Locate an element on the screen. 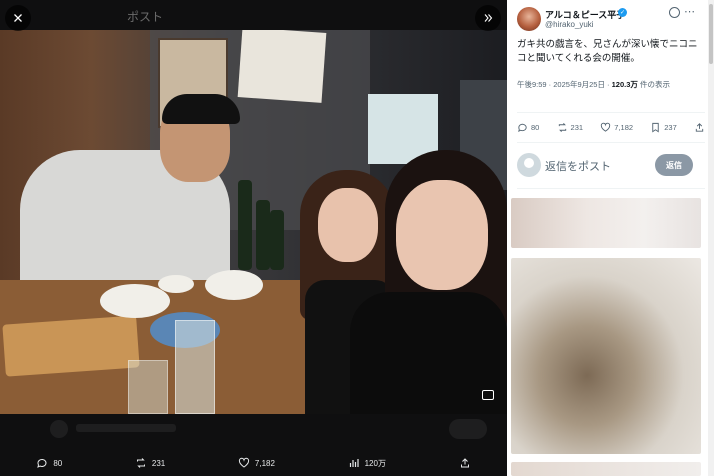  share-button is located at coordinates (699, 127).